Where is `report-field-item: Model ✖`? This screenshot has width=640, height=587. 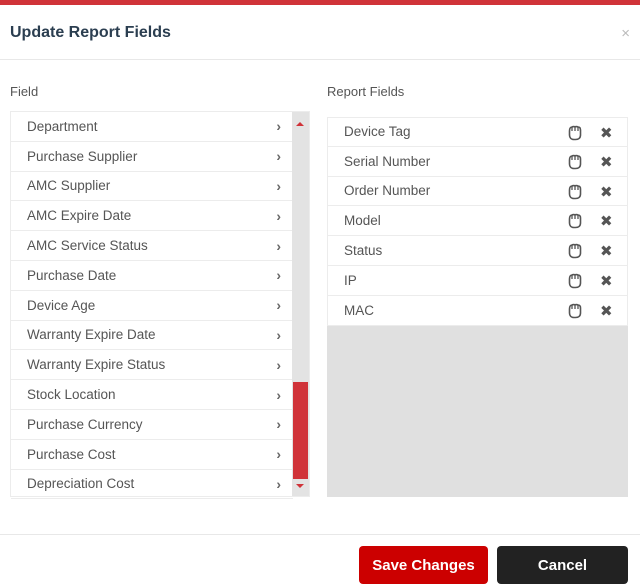
report-field-item: Model ✖ is located at coordinates (477, 221).